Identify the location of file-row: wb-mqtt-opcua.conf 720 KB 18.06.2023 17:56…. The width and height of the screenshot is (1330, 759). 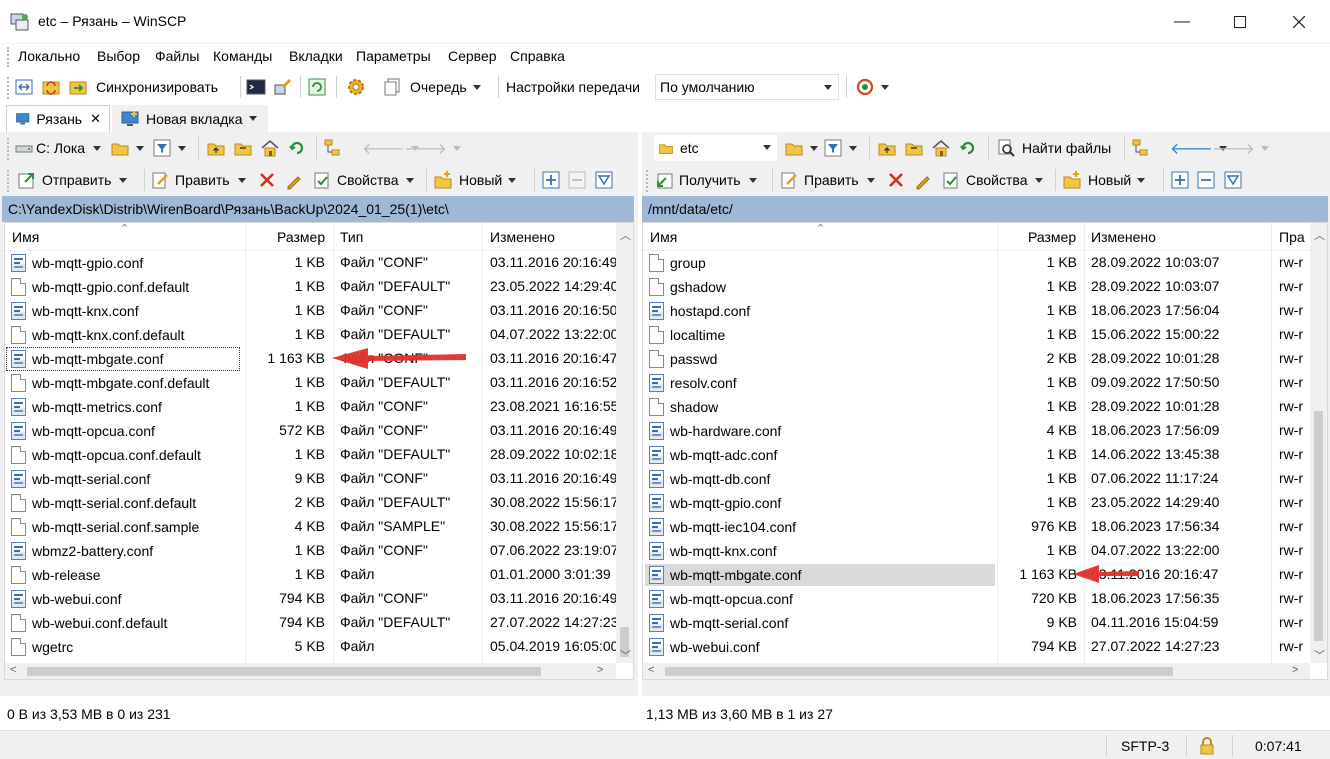
(985, 599).